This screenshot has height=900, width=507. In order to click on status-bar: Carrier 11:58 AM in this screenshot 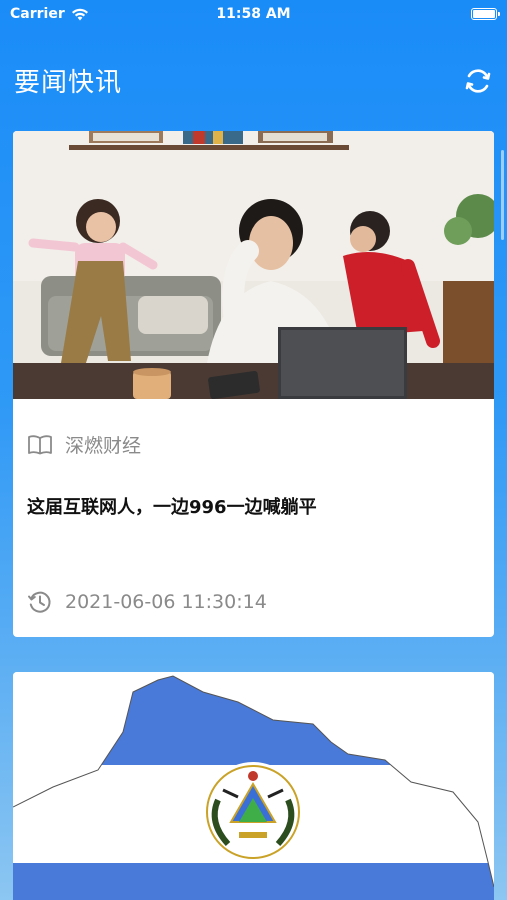, I will do `click(253, 14)`.